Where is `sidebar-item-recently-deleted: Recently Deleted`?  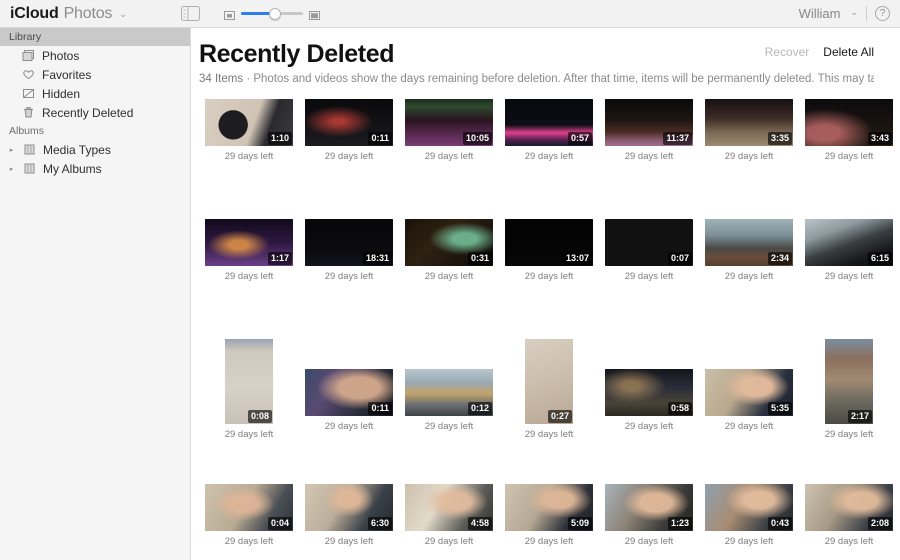
sidebar-item-recently-deleted: Recently Deleted is located at coordinates (95, 112).